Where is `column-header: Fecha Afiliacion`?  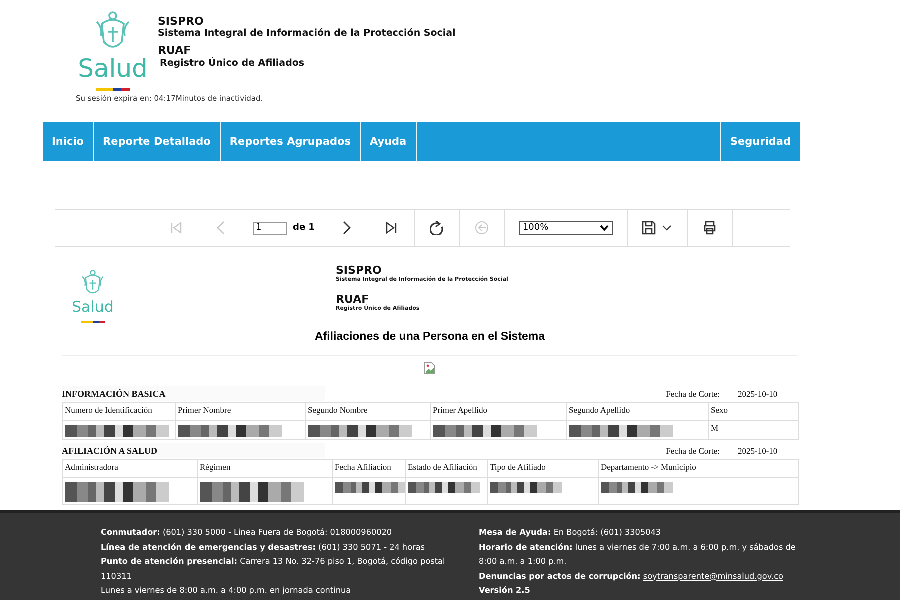 column-header: Fecha Afiliacion is located at coordinates (369, 469).